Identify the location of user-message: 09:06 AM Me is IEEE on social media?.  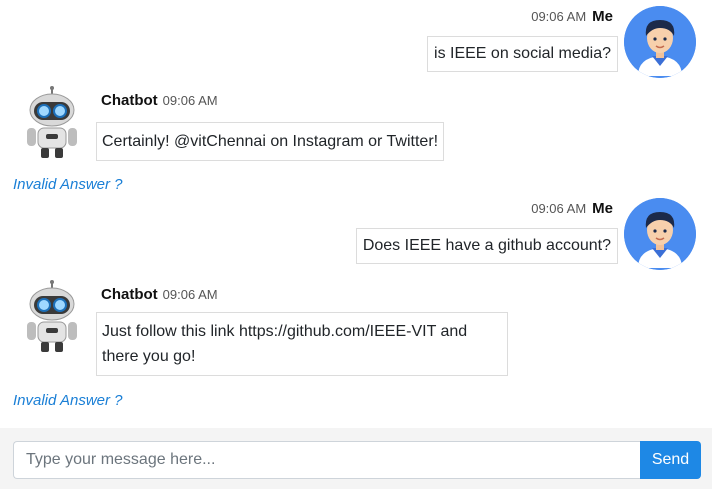
(356, 42).